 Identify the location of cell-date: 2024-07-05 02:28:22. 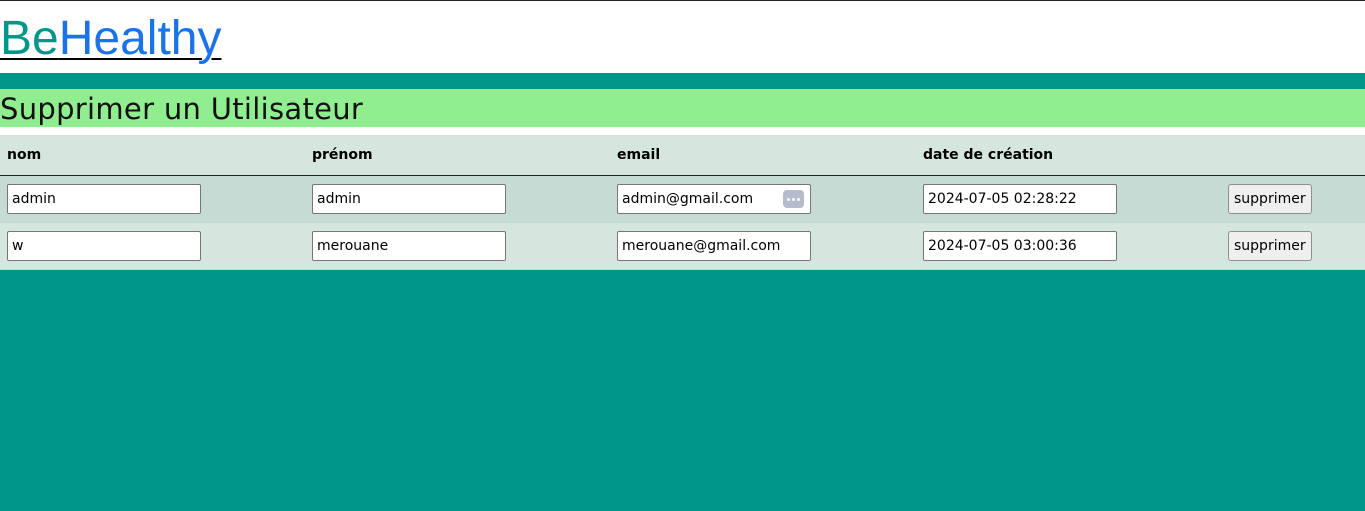
(1068, 199).